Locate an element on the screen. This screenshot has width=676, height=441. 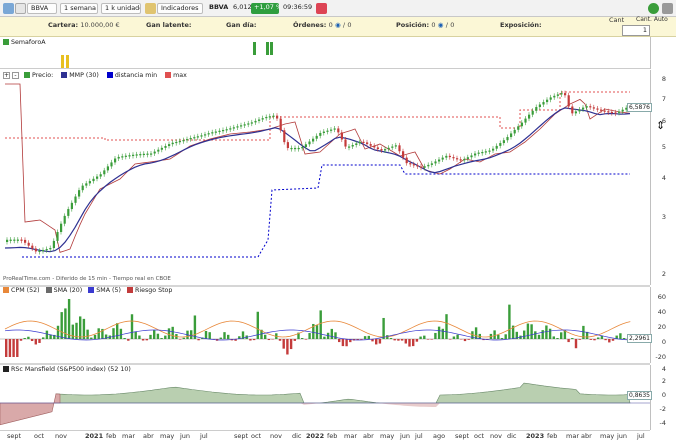
rsc-chart is located at coordinates (325, 397).